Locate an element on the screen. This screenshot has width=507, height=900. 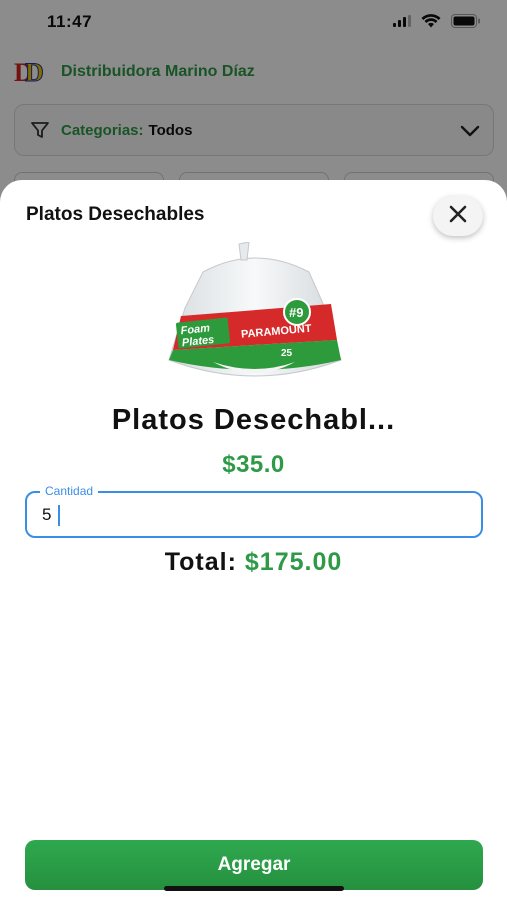
close-icon is located at coordinates (458, 216).